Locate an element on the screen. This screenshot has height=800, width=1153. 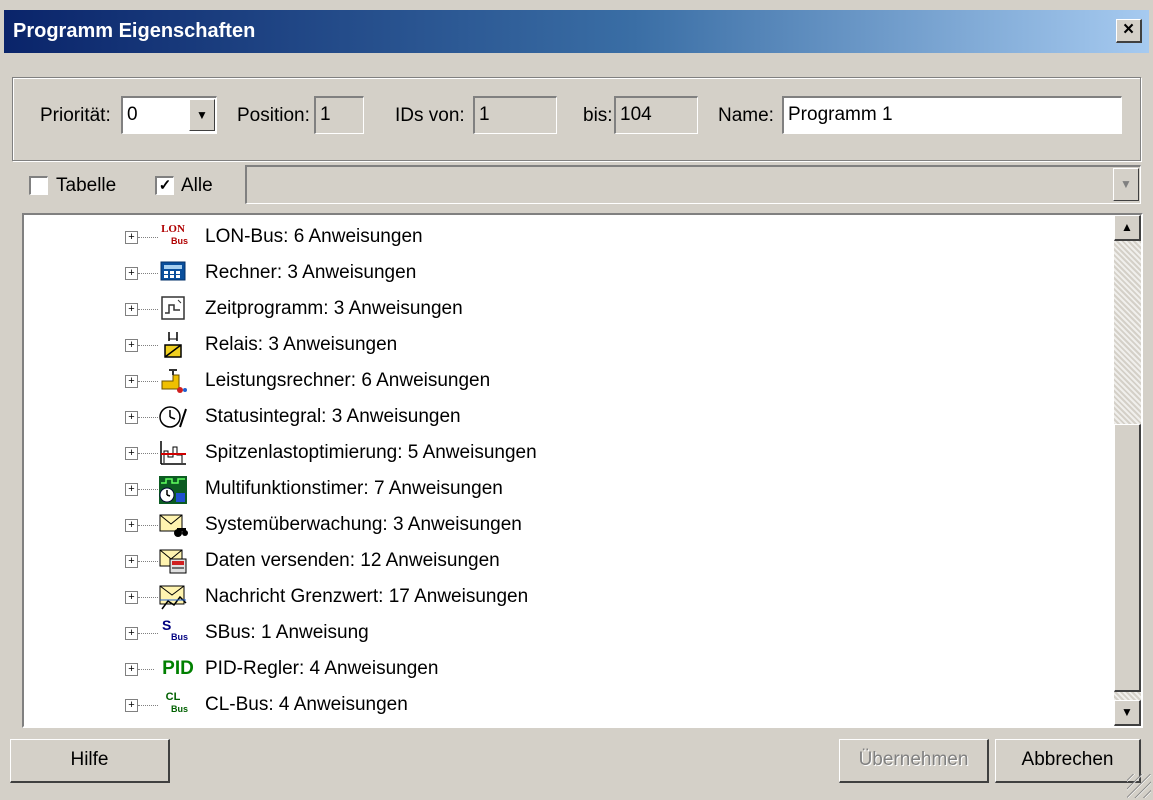
priority-dropdown-button: ▼ is located at coordinates (202, 115).